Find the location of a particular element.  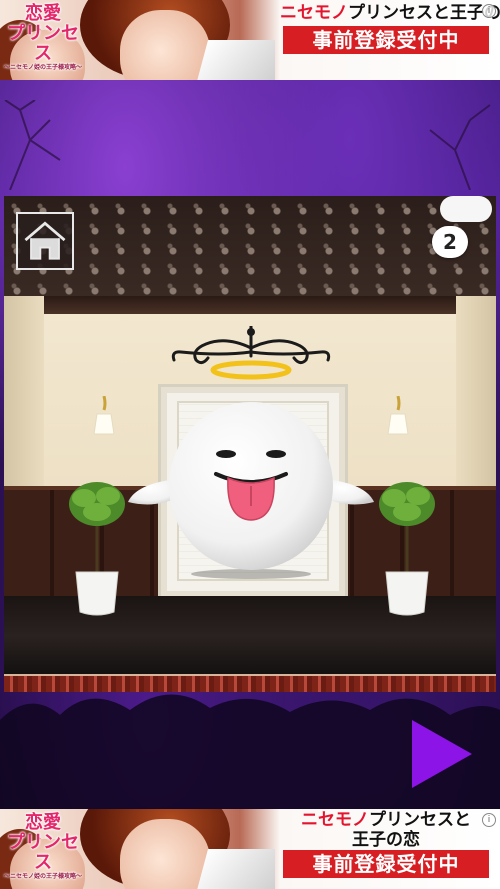

ad-headline: ニセモノプリンセスと is located at coordinates (386, 820).